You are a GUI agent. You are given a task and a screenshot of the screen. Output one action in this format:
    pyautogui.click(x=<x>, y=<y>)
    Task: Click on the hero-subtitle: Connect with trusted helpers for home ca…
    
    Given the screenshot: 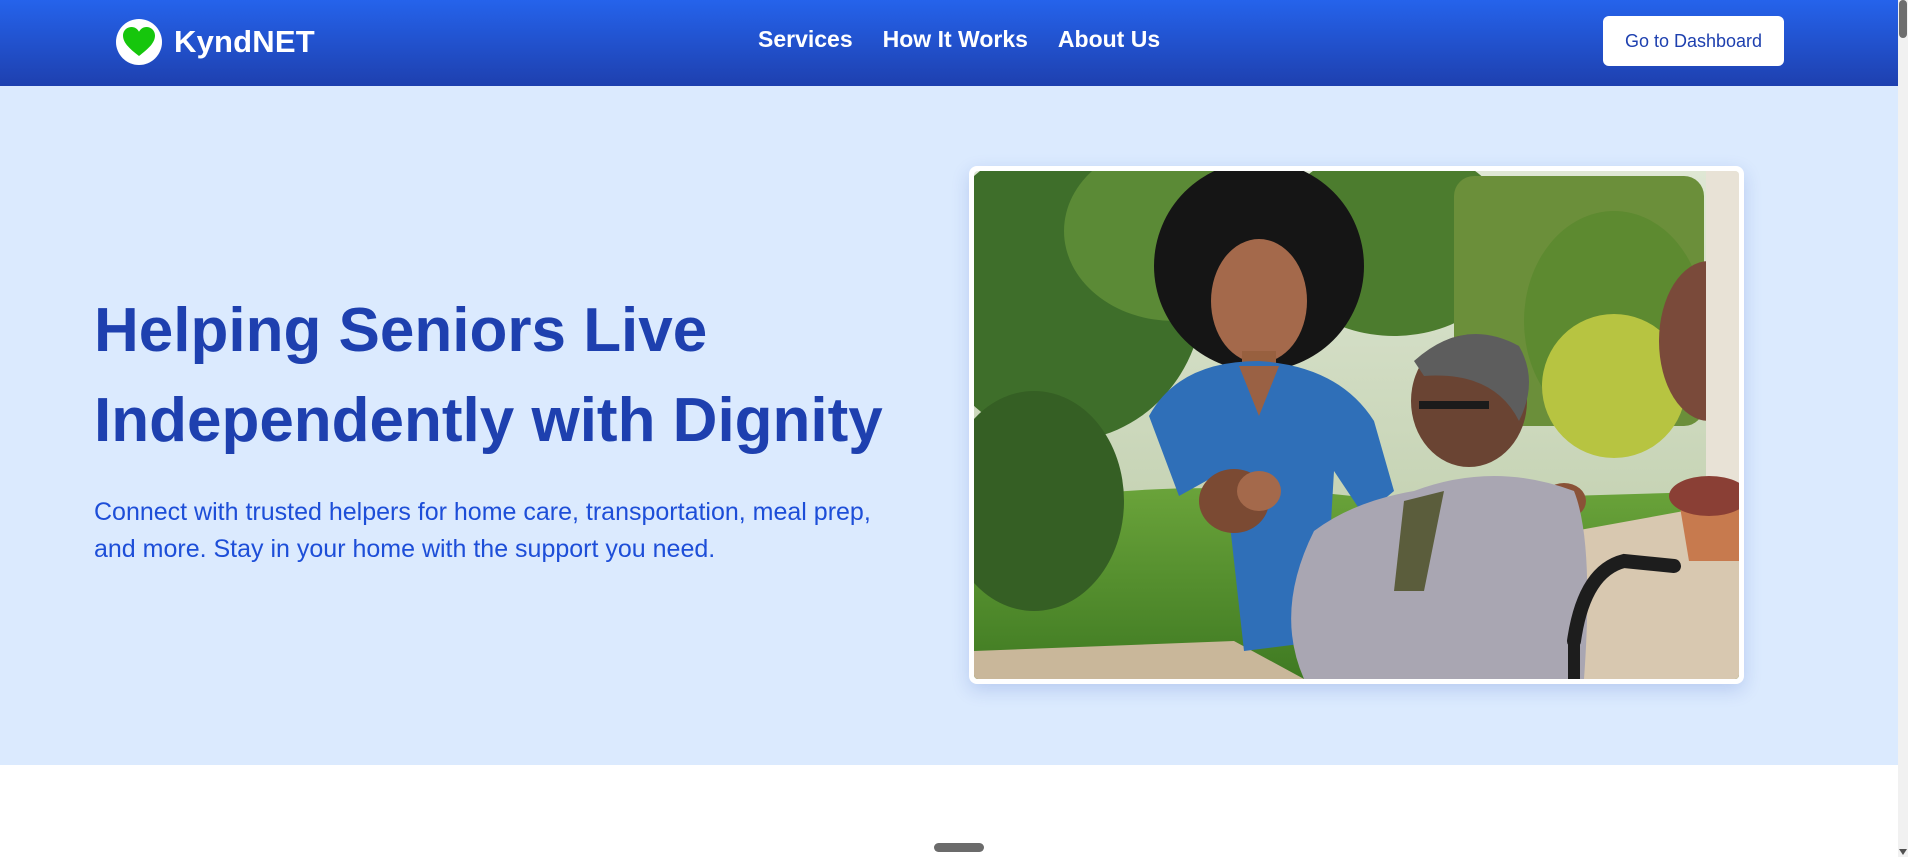 What is the action you would take?
    pyautogui.click(x=519, y=531)
    